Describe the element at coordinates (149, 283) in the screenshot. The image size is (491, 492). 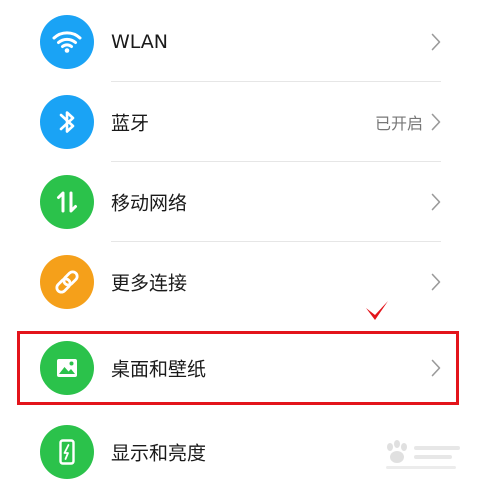
I see `settings-item-label: 更多连接` at that location.